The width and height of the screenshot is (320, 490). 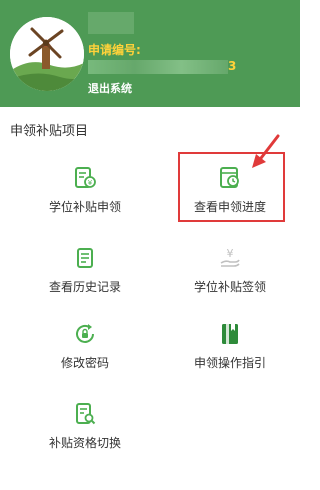 I want to click on menu-item-change-password: 修改密码, so click(x=85, y=362).